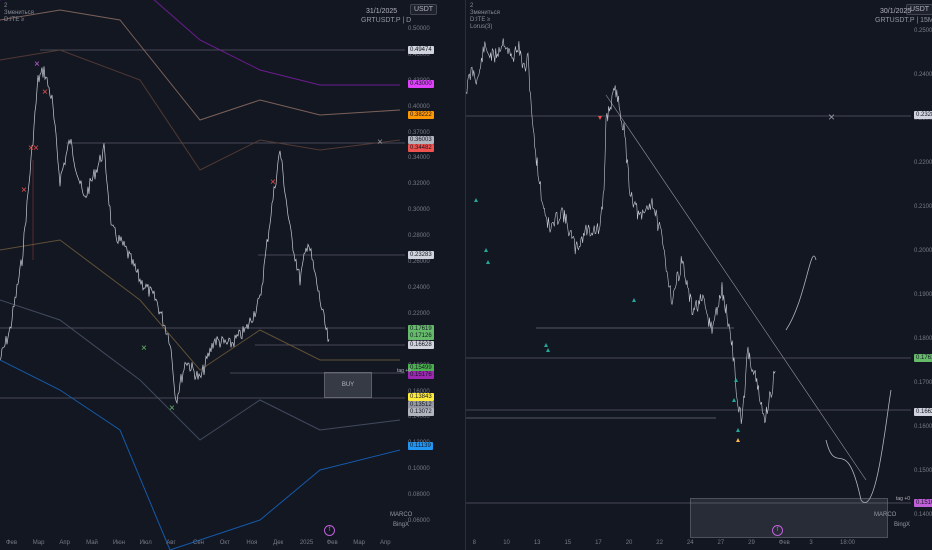 The width and height of the screenshot is (932, 550). I want to click on time-tick-label: 15, so click(568, 543).